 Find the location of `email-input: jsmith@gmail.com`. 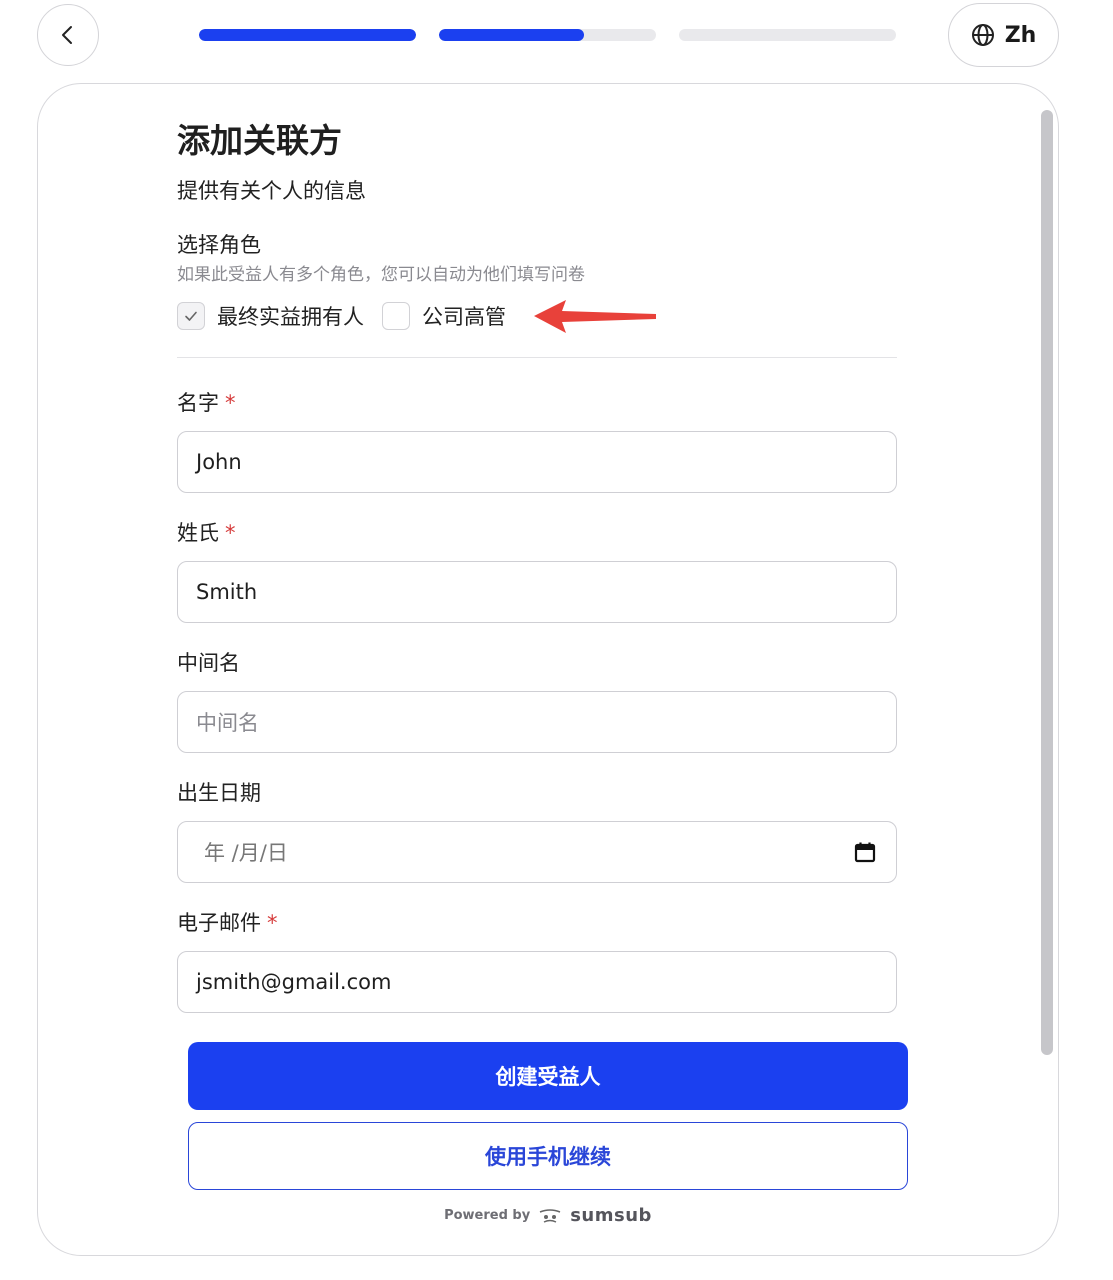

email-input: jsmith@gmail.com is located at coordinates (537, 982).